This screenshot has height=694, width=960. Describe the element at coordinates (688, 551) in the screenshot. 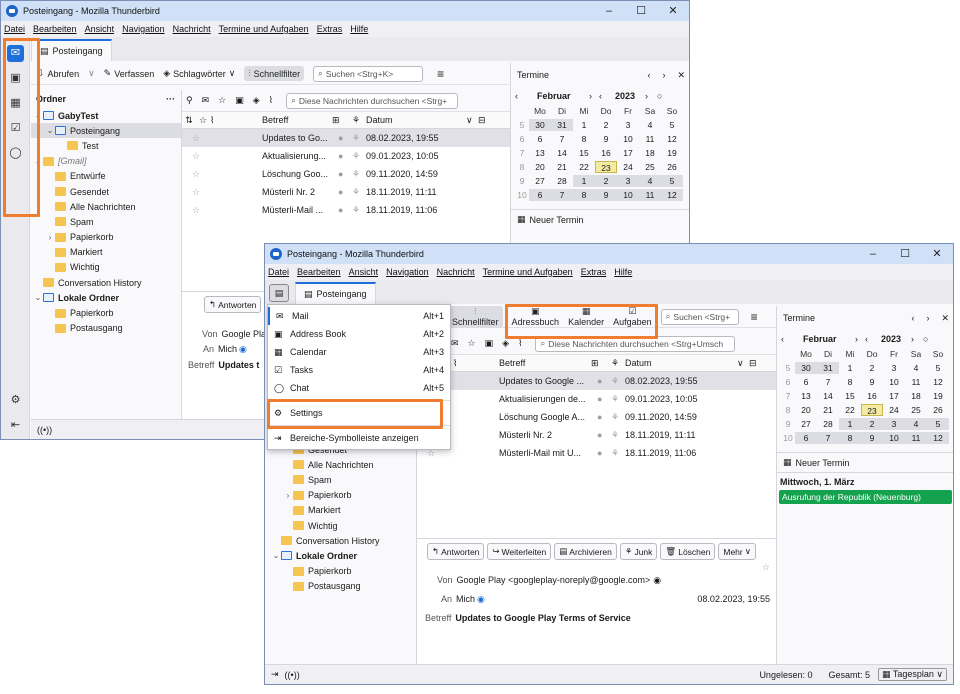

I see `delete-button: 🗑 Löschen` at that location.